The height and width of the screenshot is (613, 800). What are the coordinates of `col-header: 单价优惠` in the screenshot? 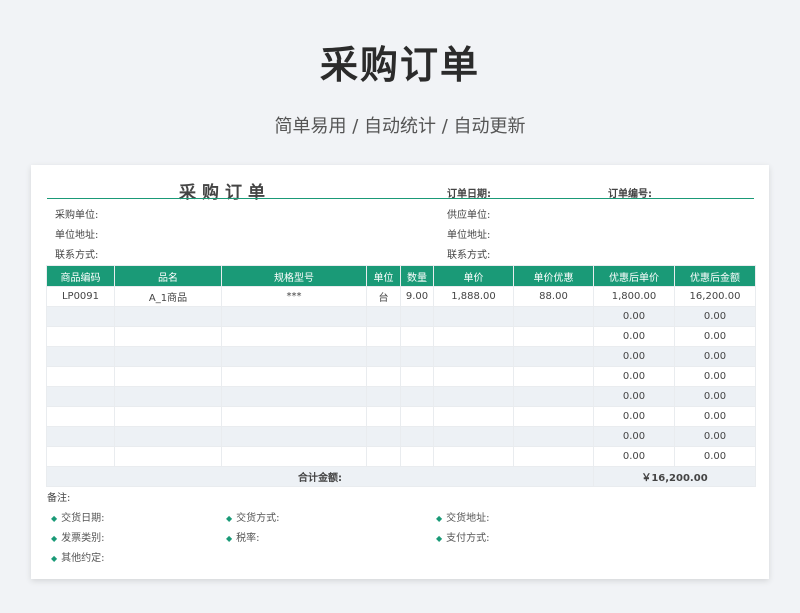 It's located at (553, 276).